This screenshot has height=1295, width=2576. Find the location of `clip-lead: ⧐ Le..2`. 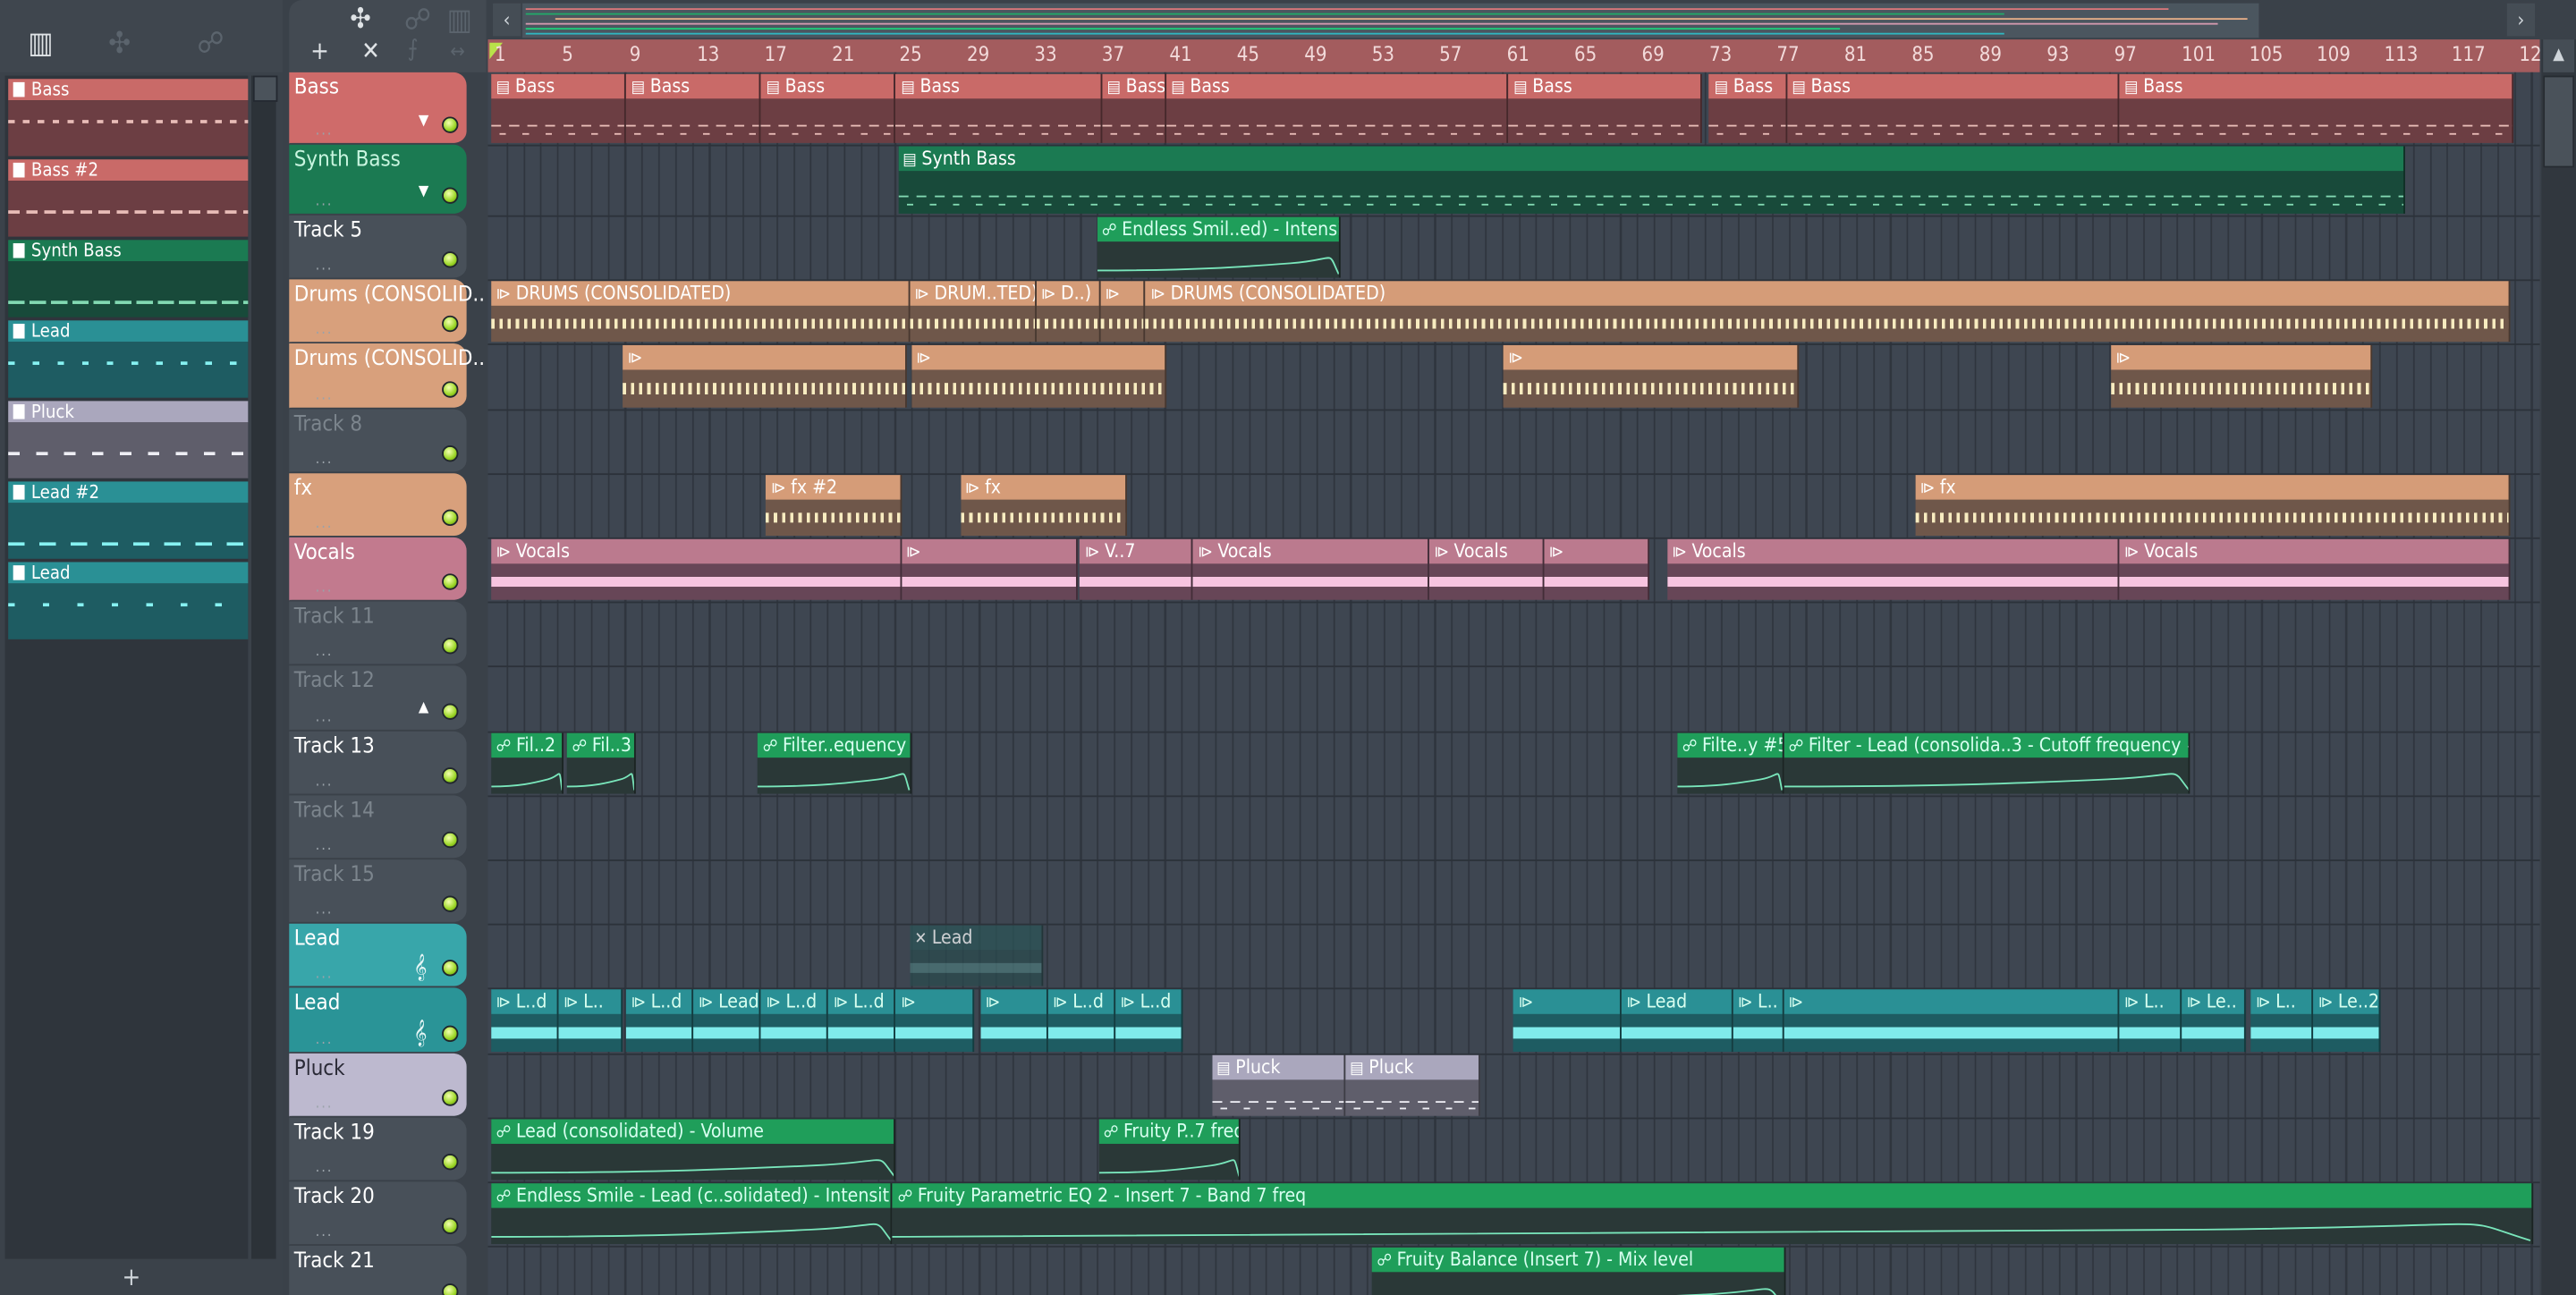

clip-lead: ⧐ Le..2 is located at coordinates (2347, 1021).